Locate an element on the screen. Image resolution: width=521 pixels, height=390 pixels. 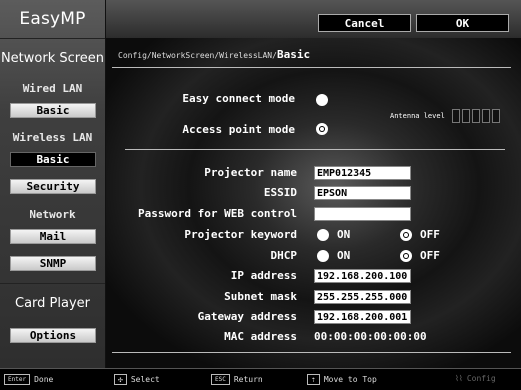
breadcrumb: Config/NetworkScreen/WirelessLAN/Basic is located at coordinates (214, 54).